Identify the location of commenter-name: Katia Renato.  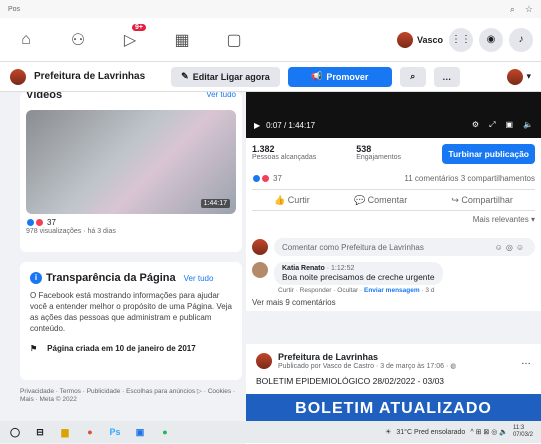
(303, 268).